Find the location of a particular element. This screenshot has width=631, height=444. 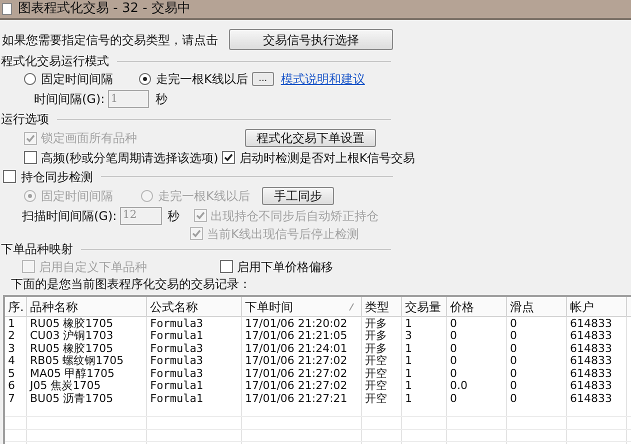

button: 手工同步 is located at coordinates (298, 195).